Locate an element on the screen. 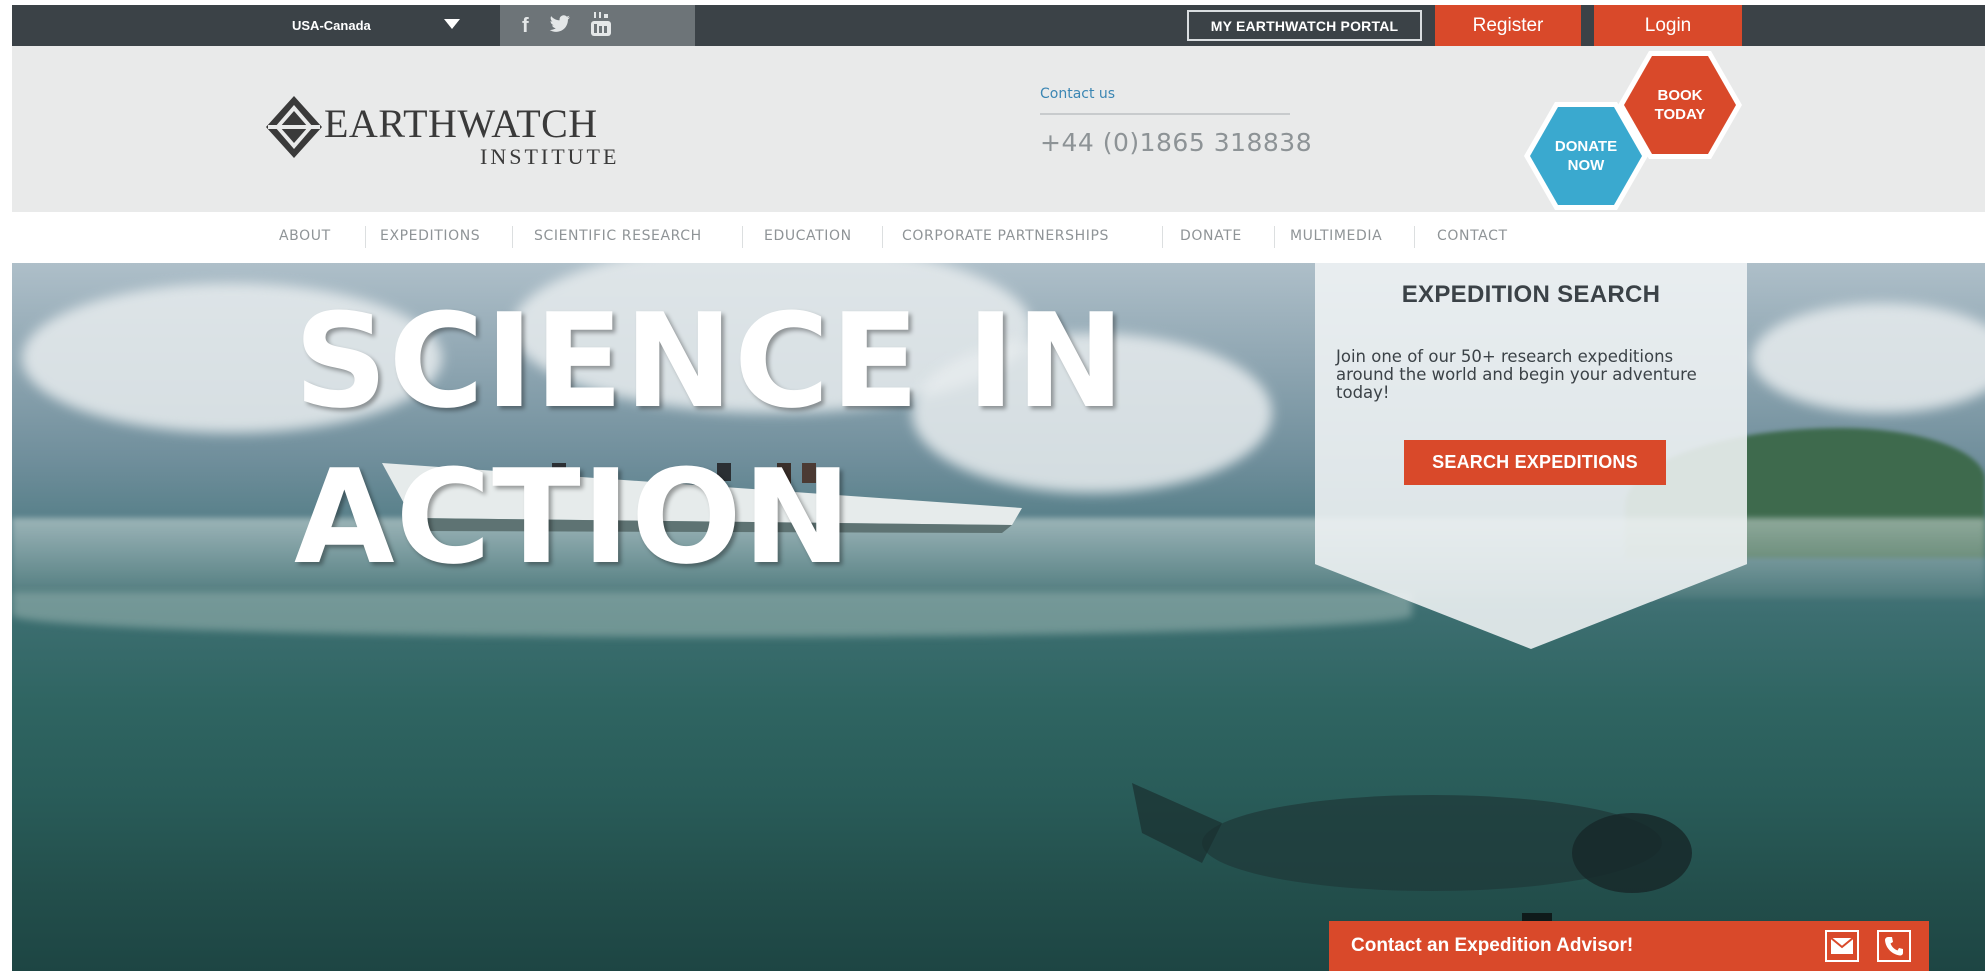 The height and width of the screenshot is (971, 1985). login-button: Login is located at coordinates (1668, 25).